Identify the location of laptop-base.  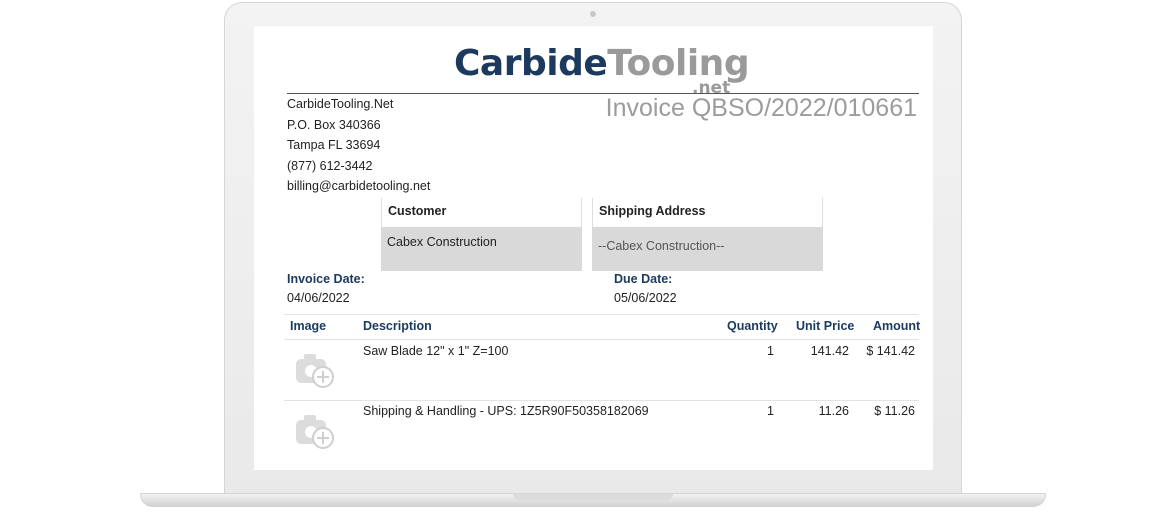
(593, 500).